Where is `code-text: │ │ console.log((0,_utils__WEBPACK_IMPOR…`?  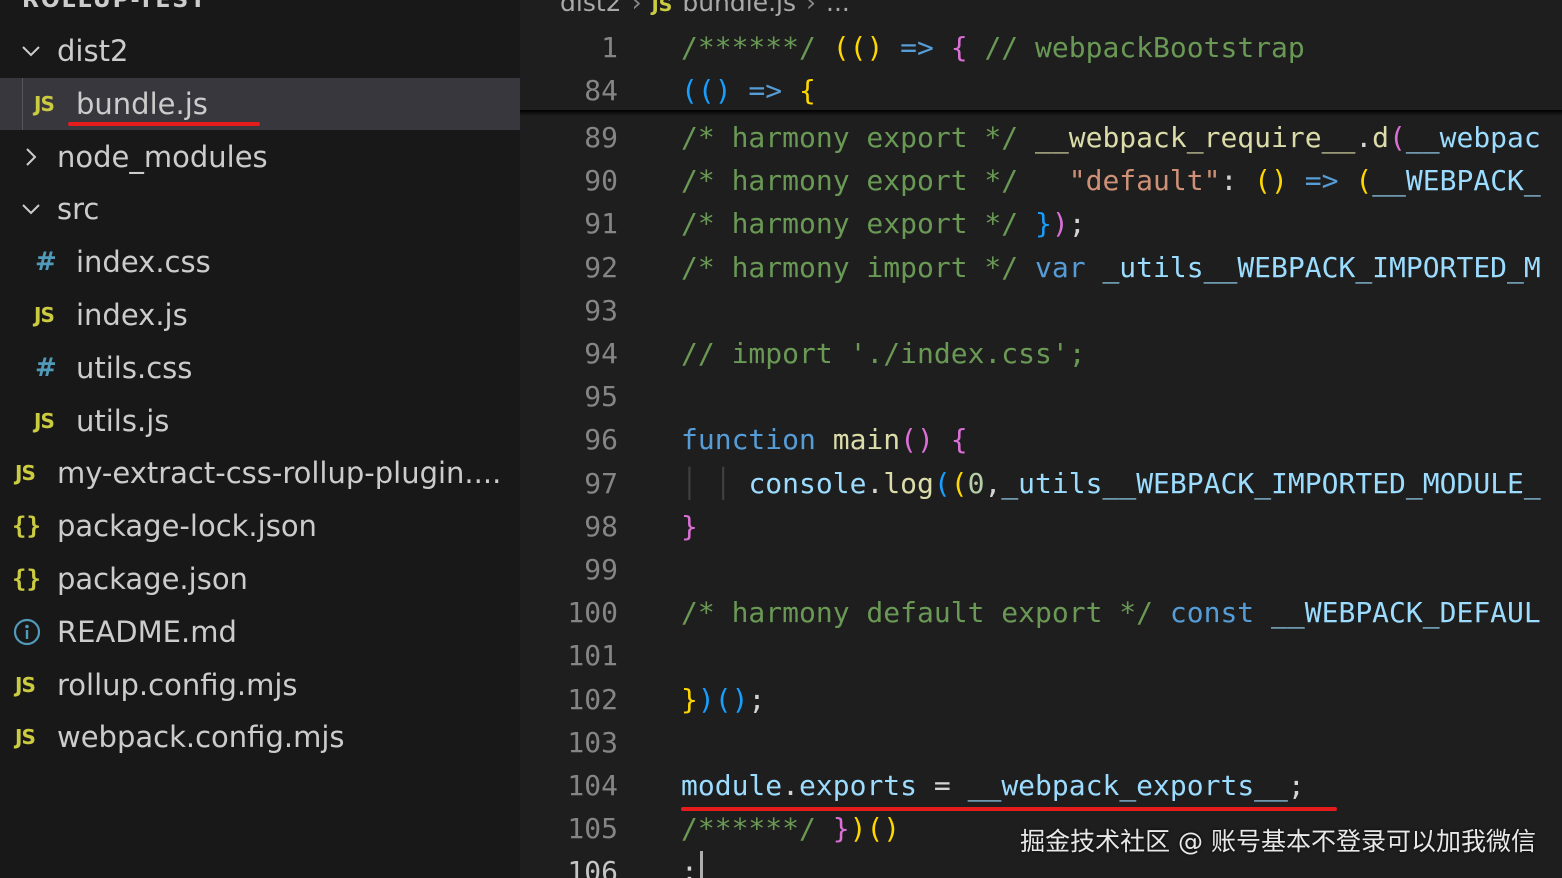 code-text: │ │ console.log((0,_utils__WEBPACK_IMPOR… is located at coordinates (1111, 483).